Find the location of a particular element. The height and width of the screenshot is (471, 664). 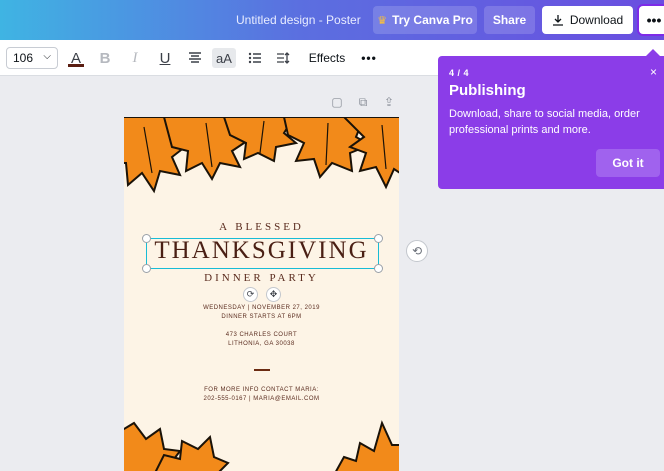

resize-handle-bottom-left is located at coordinates (146, 268).